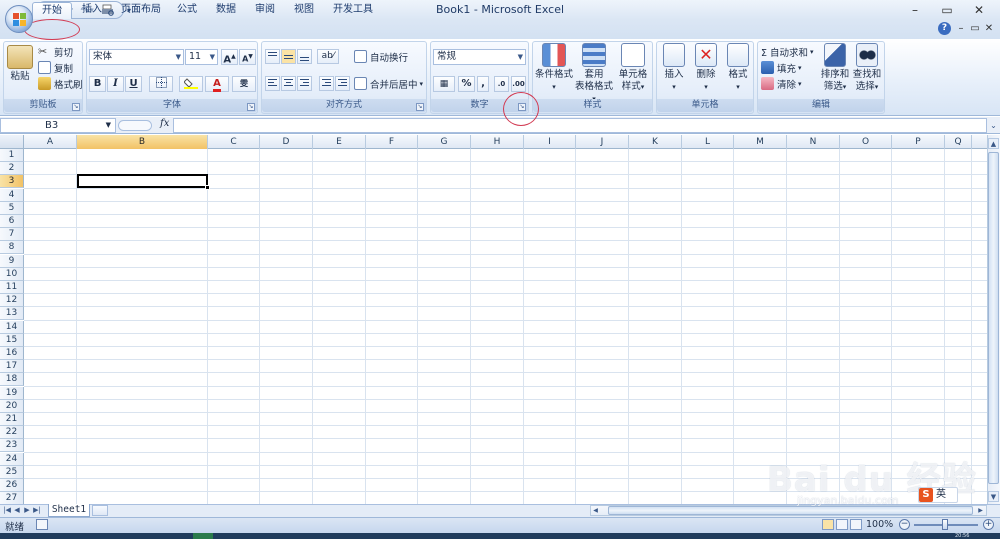  Describe the element at coordinates (58, 125) in the screenshot. I see `name-box: B3 ▼` at that location.